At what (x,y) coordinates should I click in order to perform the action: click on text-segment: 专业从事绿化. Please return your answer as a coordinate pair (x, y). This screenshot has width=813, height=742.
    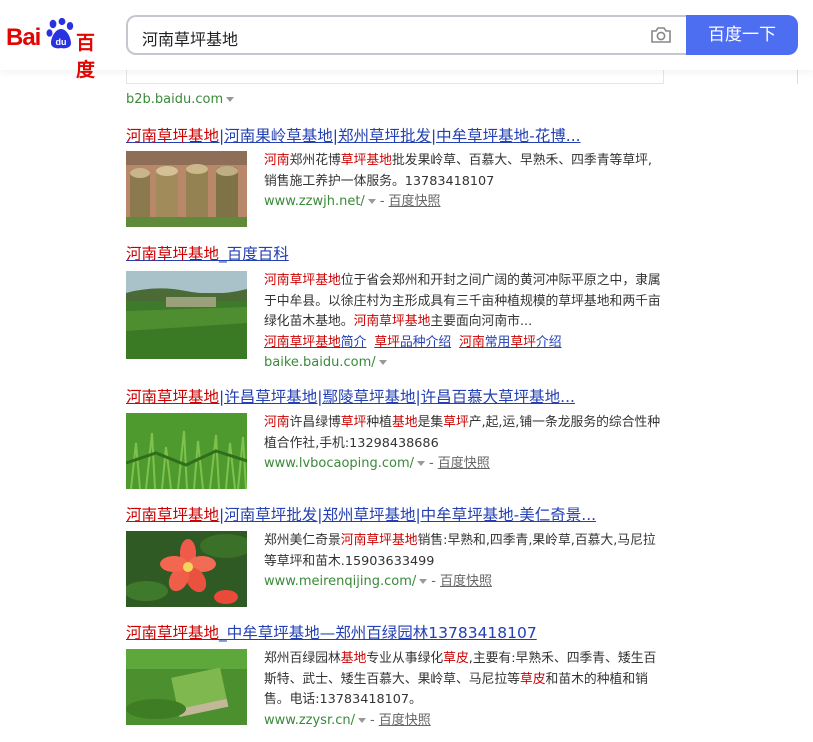
    Looking at the image, I should click on (405, 658).